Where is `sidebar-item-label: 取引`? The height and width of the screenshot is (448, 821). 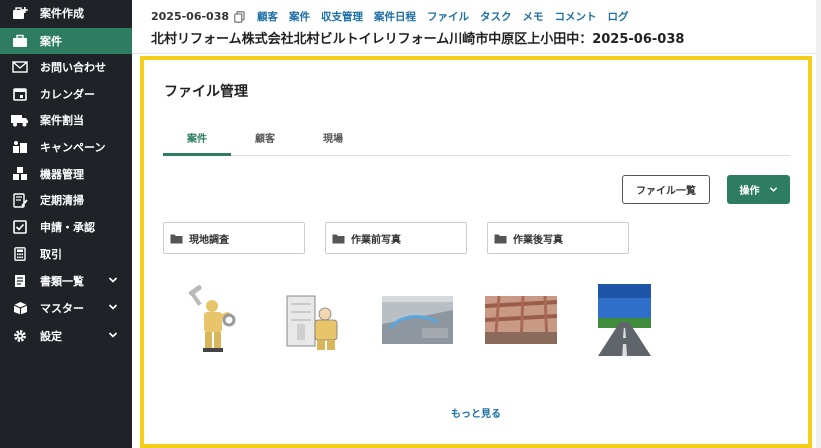
sidebar-item-label: 取引 is located at coordinates (51, 254).